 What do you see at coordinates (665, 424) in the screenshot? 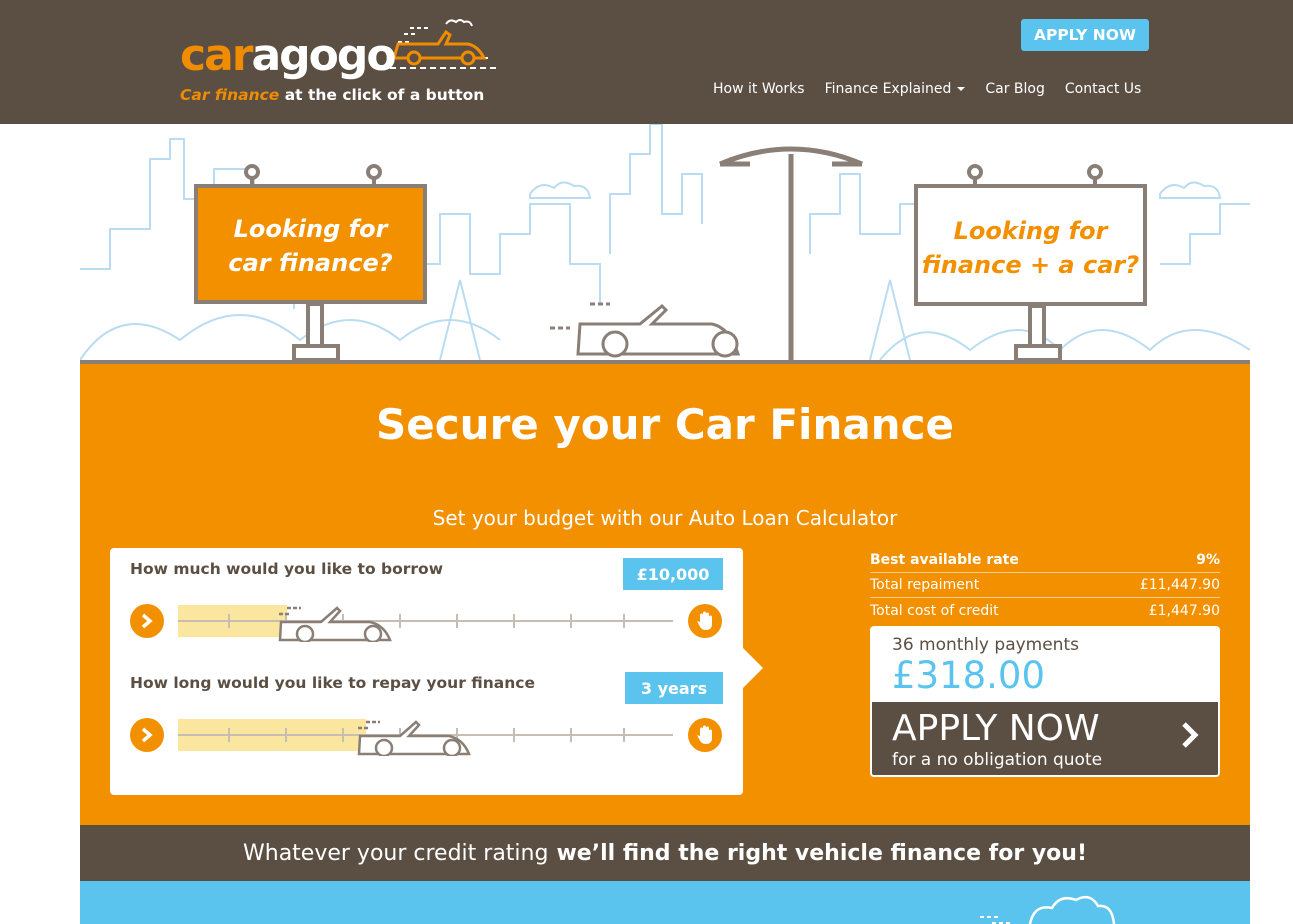
I see `page-title: Secure your Car Finance` at bounding box center [665, 424].